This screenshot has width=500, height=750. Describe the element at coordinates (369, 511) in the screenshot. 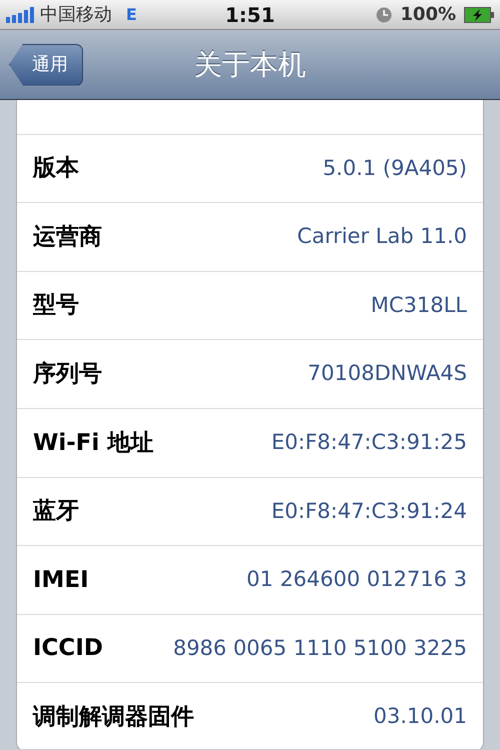

I see `row-value: E0:F8:47:C3:91:24` at that location.